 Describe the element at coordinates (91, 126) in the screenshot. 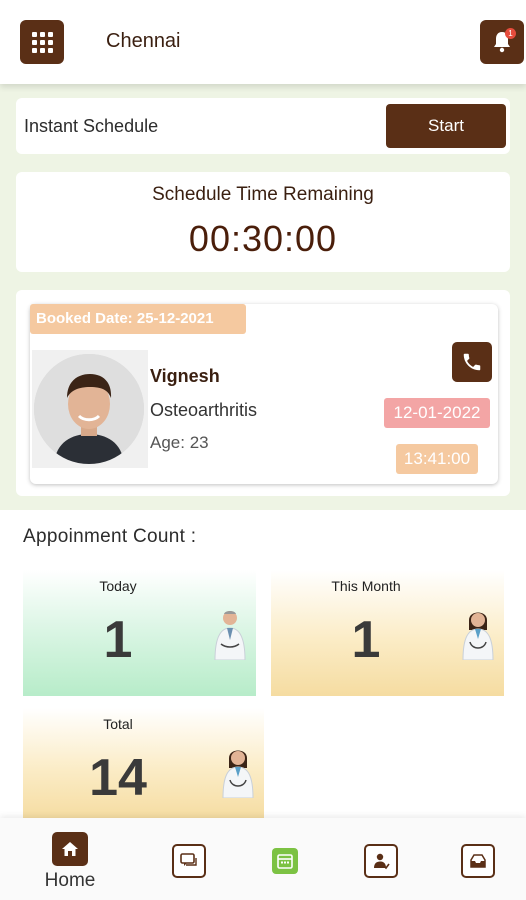

I see `instant-schedule-label: Instant Schedule` at that location.